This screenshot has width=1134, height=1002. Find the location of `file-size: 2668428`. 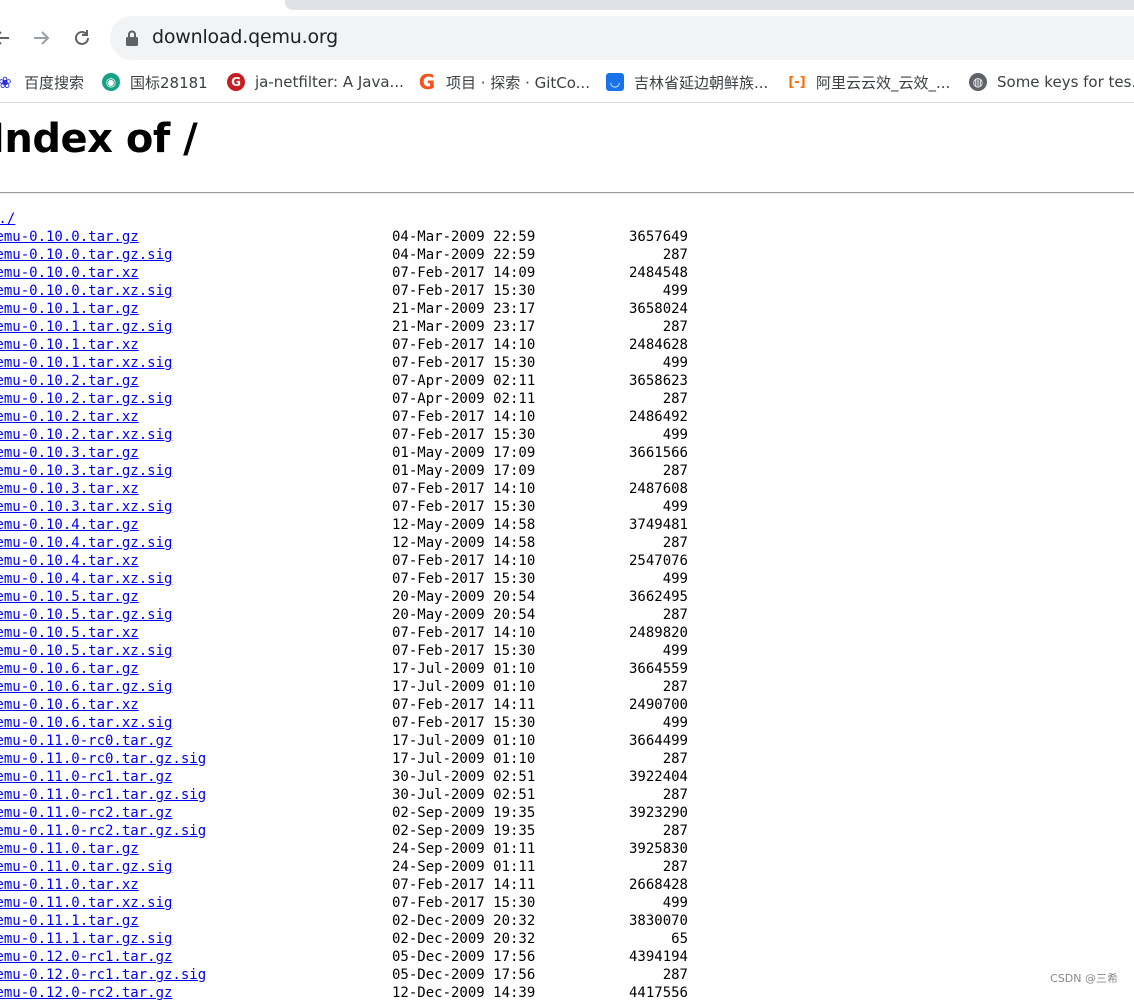

file-size: 2668428 is located at coordinates (658, 885).